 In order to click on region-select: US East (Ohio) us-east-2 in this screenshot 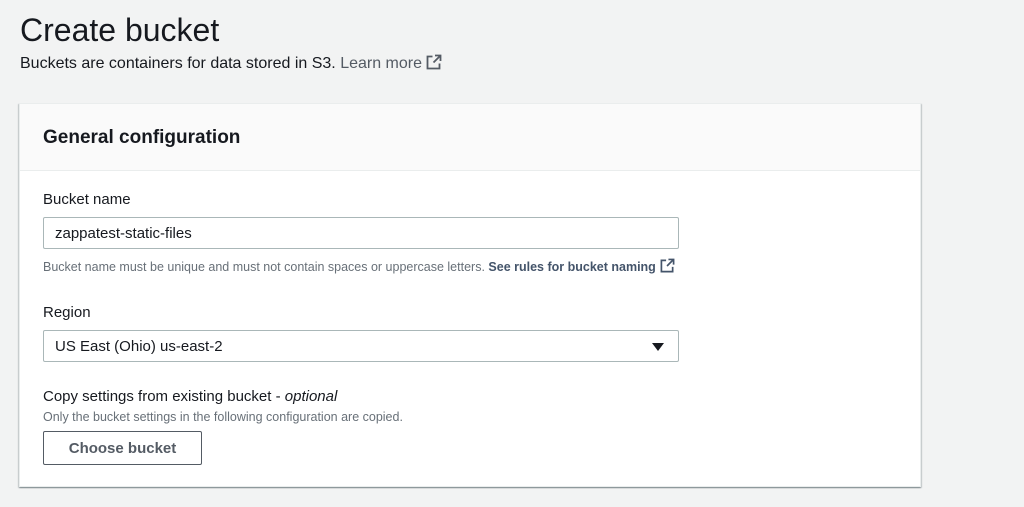, I will do `click(361, 346)`.